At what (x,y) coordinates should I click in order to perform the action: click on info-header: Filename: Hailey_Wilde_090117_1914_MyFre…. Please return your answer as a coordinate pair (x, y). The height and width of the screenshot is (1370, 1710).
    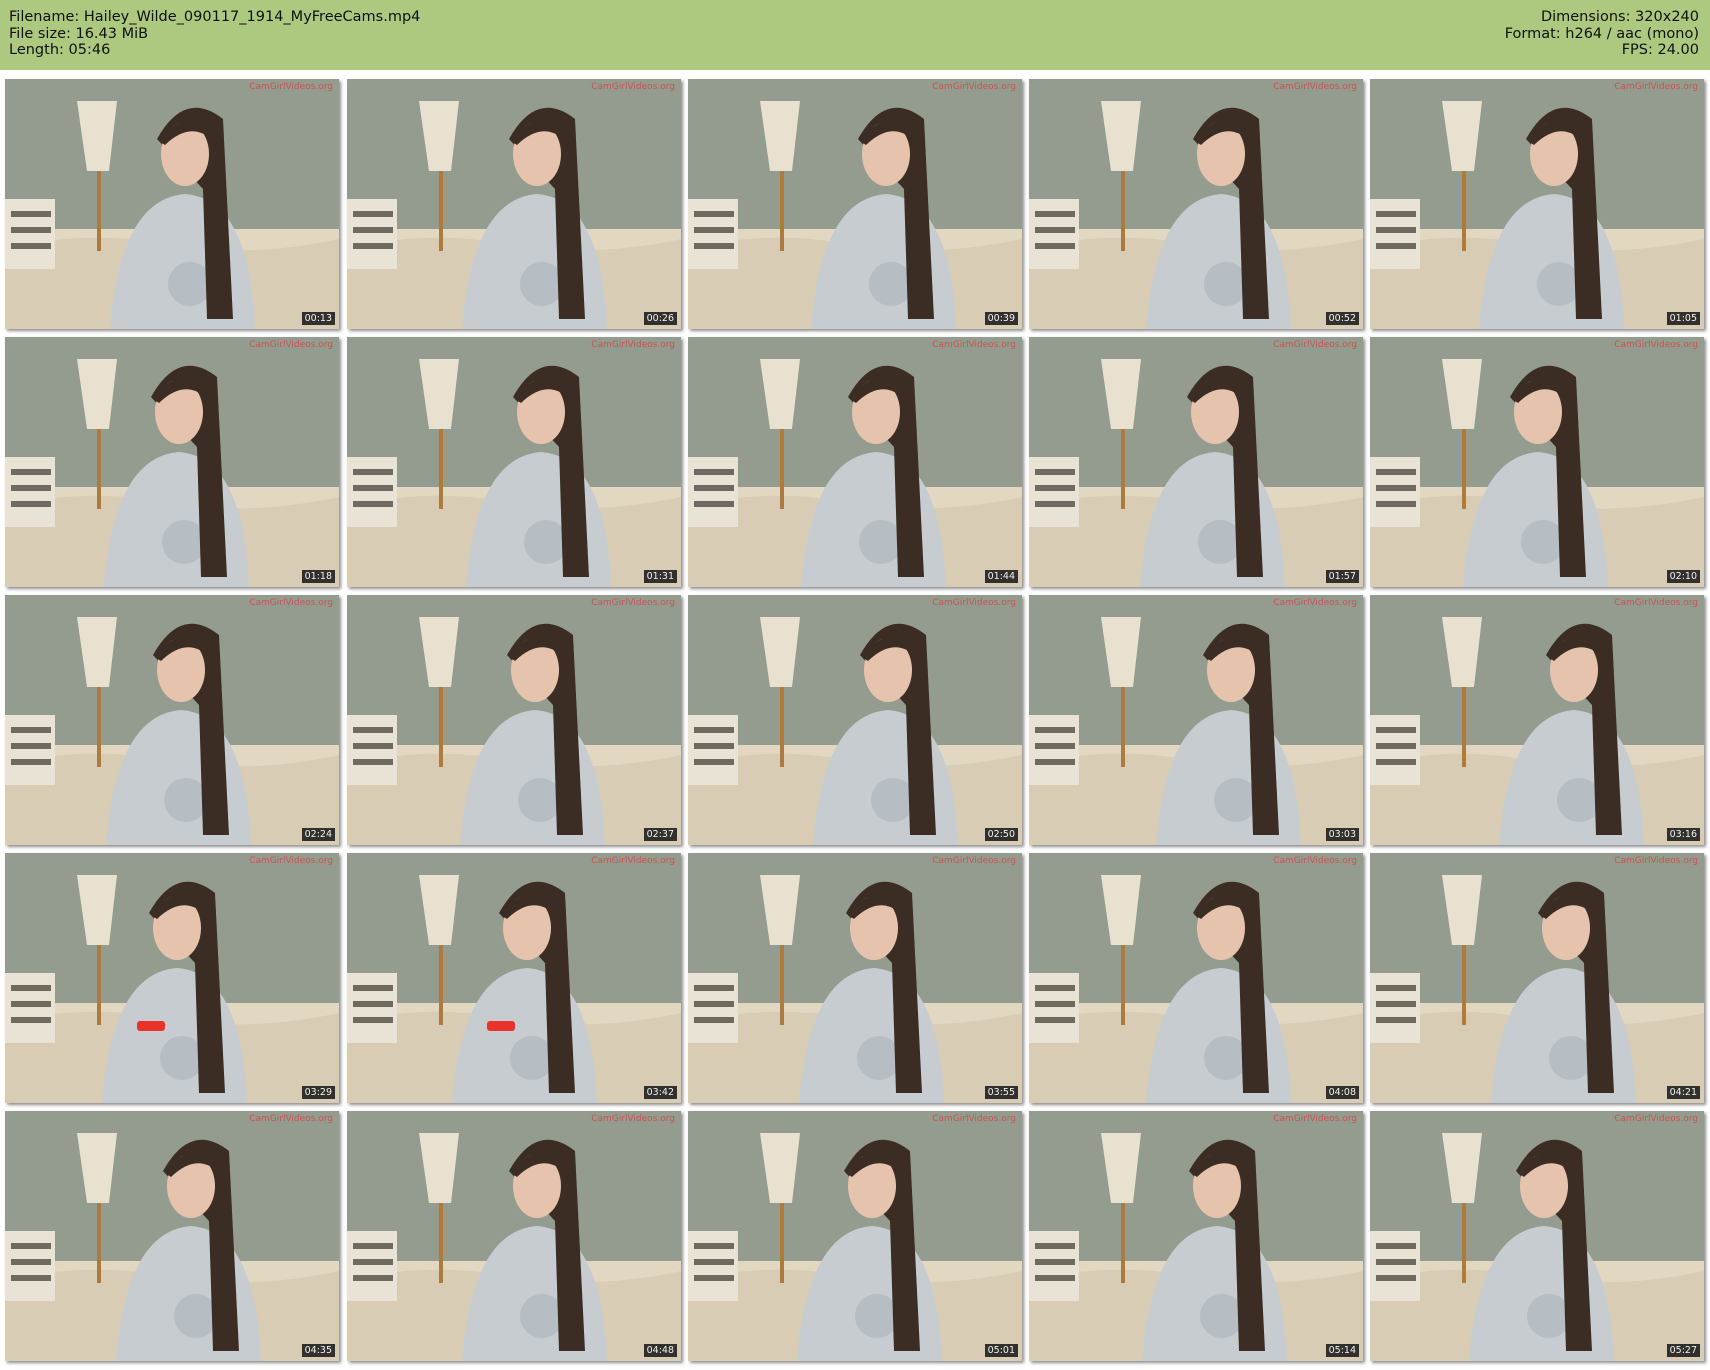
    Looking at the image, I should click on (855, 35).